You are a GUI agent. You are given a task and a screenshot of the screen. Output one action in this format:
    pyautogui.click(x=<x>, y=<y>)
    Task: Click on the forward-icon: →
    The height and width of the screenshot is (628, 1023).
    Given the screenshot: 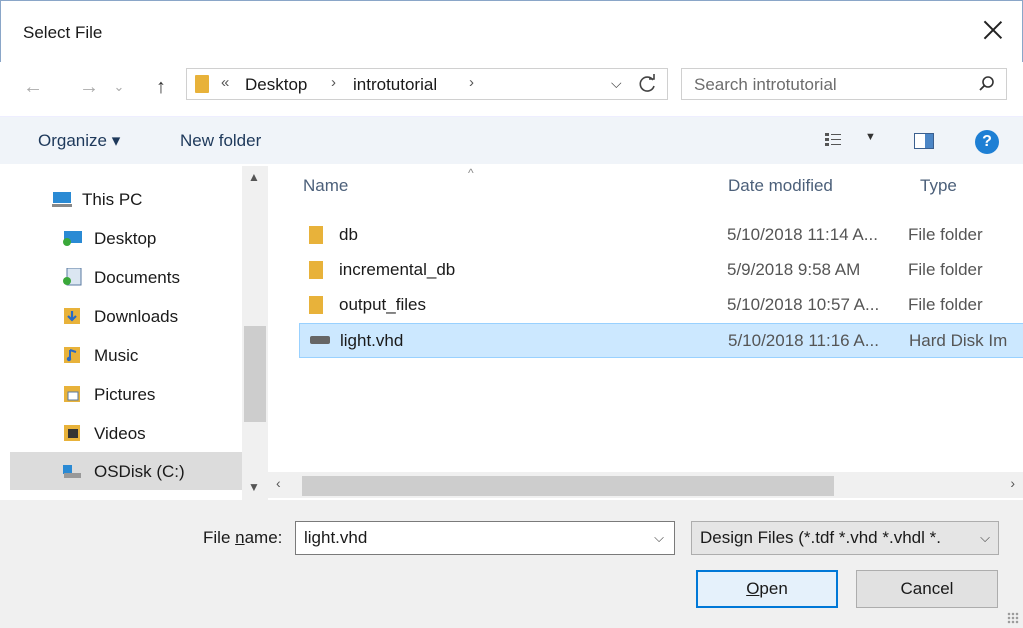 What is the action you would take?
    pyautogui.click(x=89, y=87)
    